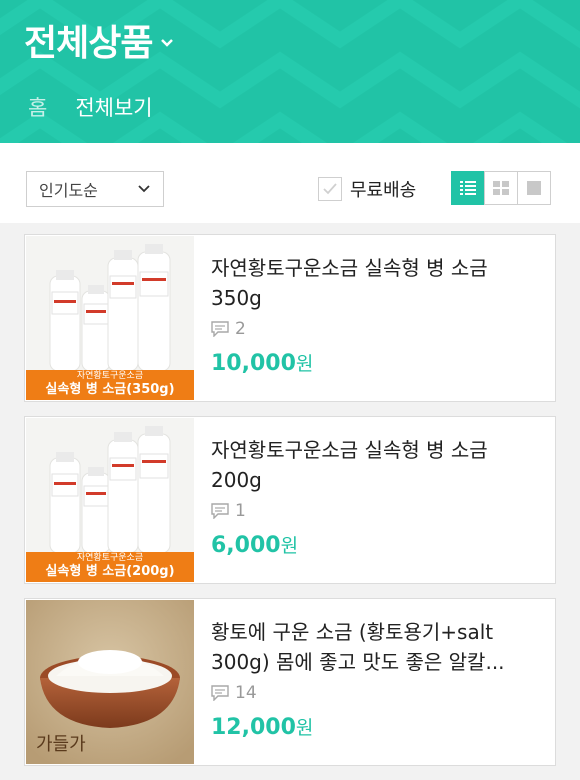  Describe the element at coordinates (37, 107) in the screenshot. I see `breadcrumb-home: 홈` at that location.